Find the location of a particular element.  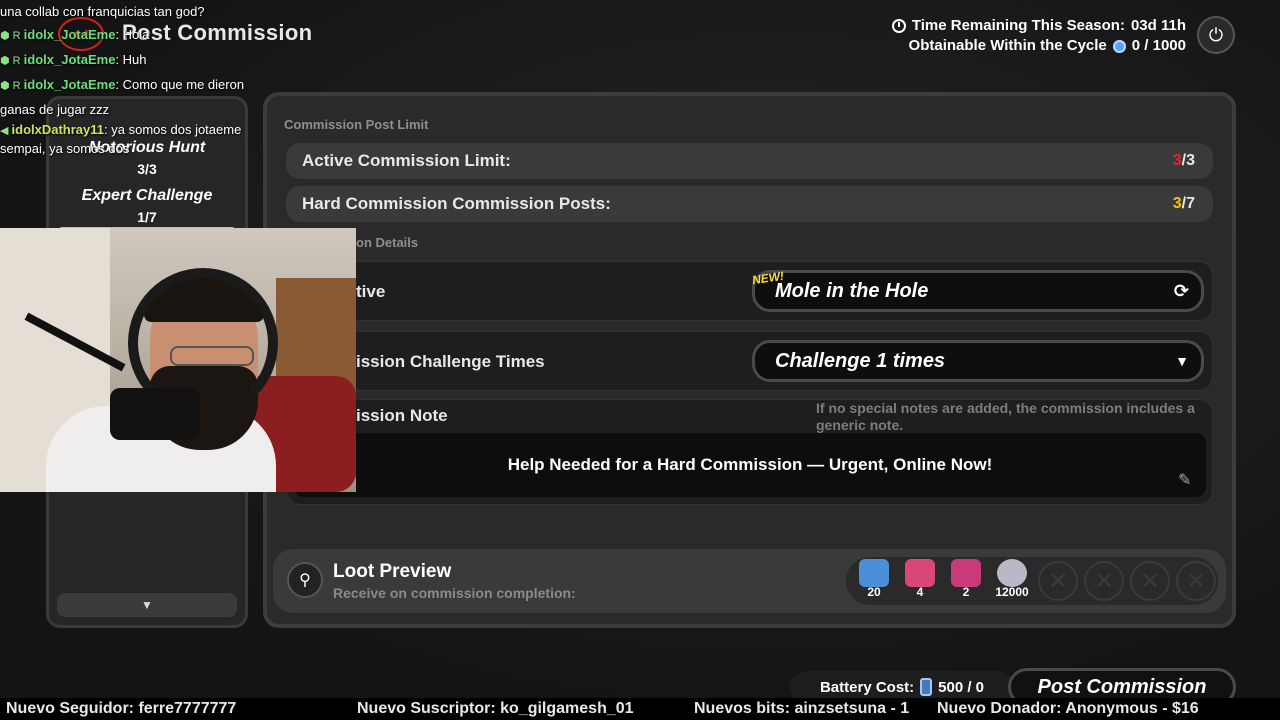

chat-line: ◀ idolxDathray11: ya somos dos jotaeme is located at coordinates (121, 129).